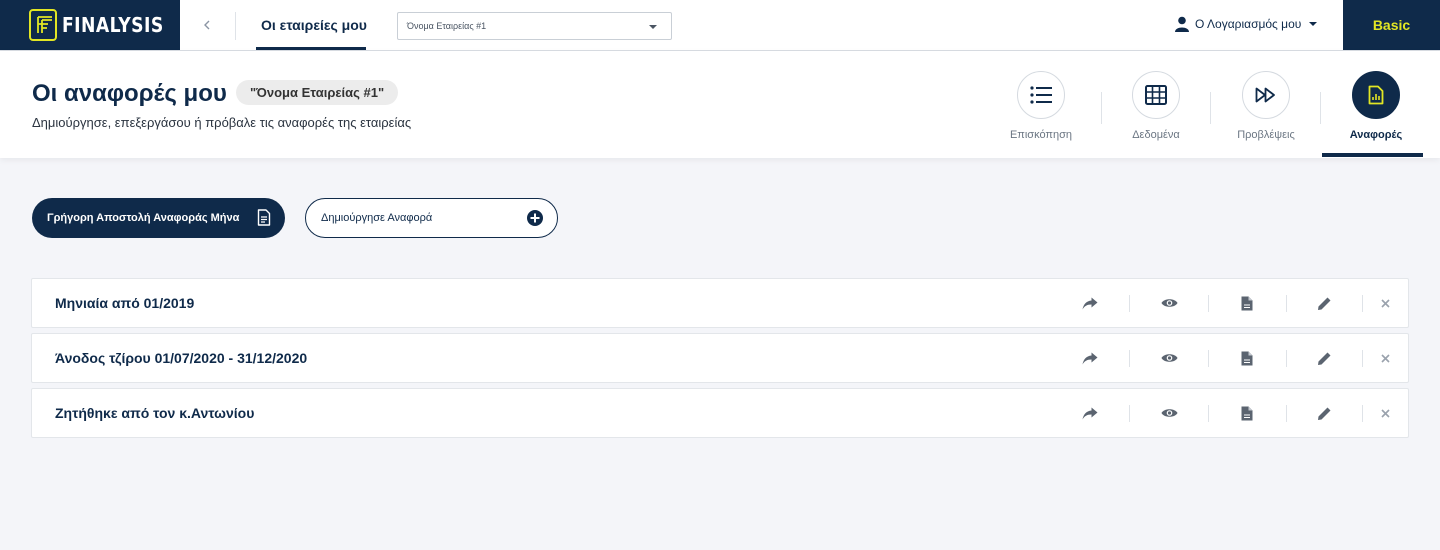  I want to click on table-icon, so click(1156, 95).